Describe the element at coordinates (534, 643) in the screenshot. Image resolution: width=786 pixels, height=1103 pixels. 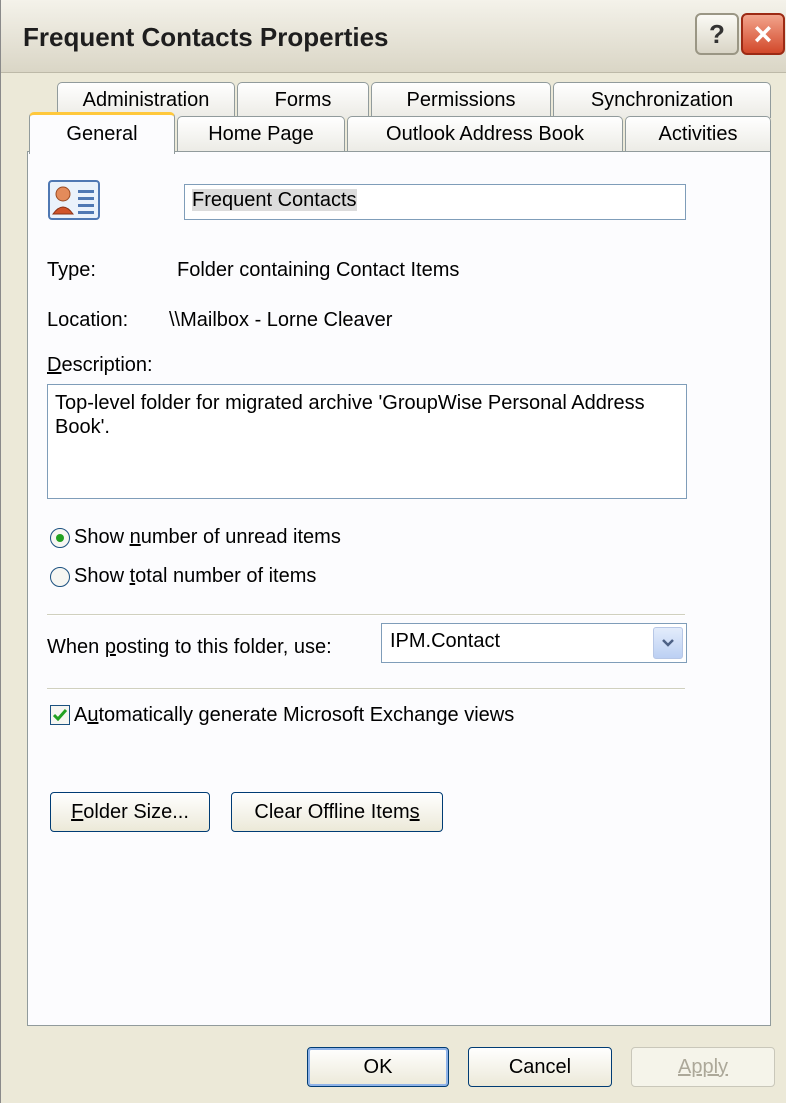
I see `posting-form-select: IPM.Contact` at that location.